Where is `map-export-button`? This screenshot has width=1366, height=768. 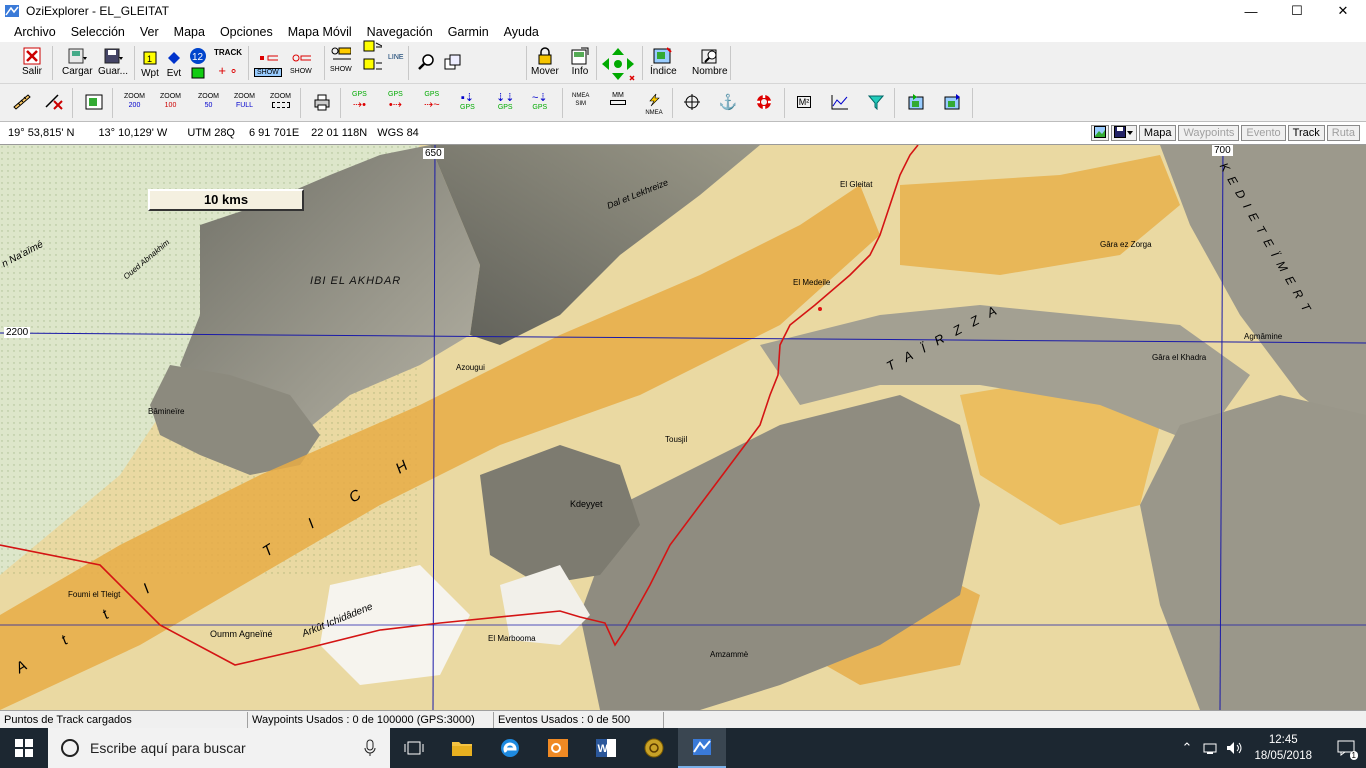 map-export-button is located at coordinates (916, 102).